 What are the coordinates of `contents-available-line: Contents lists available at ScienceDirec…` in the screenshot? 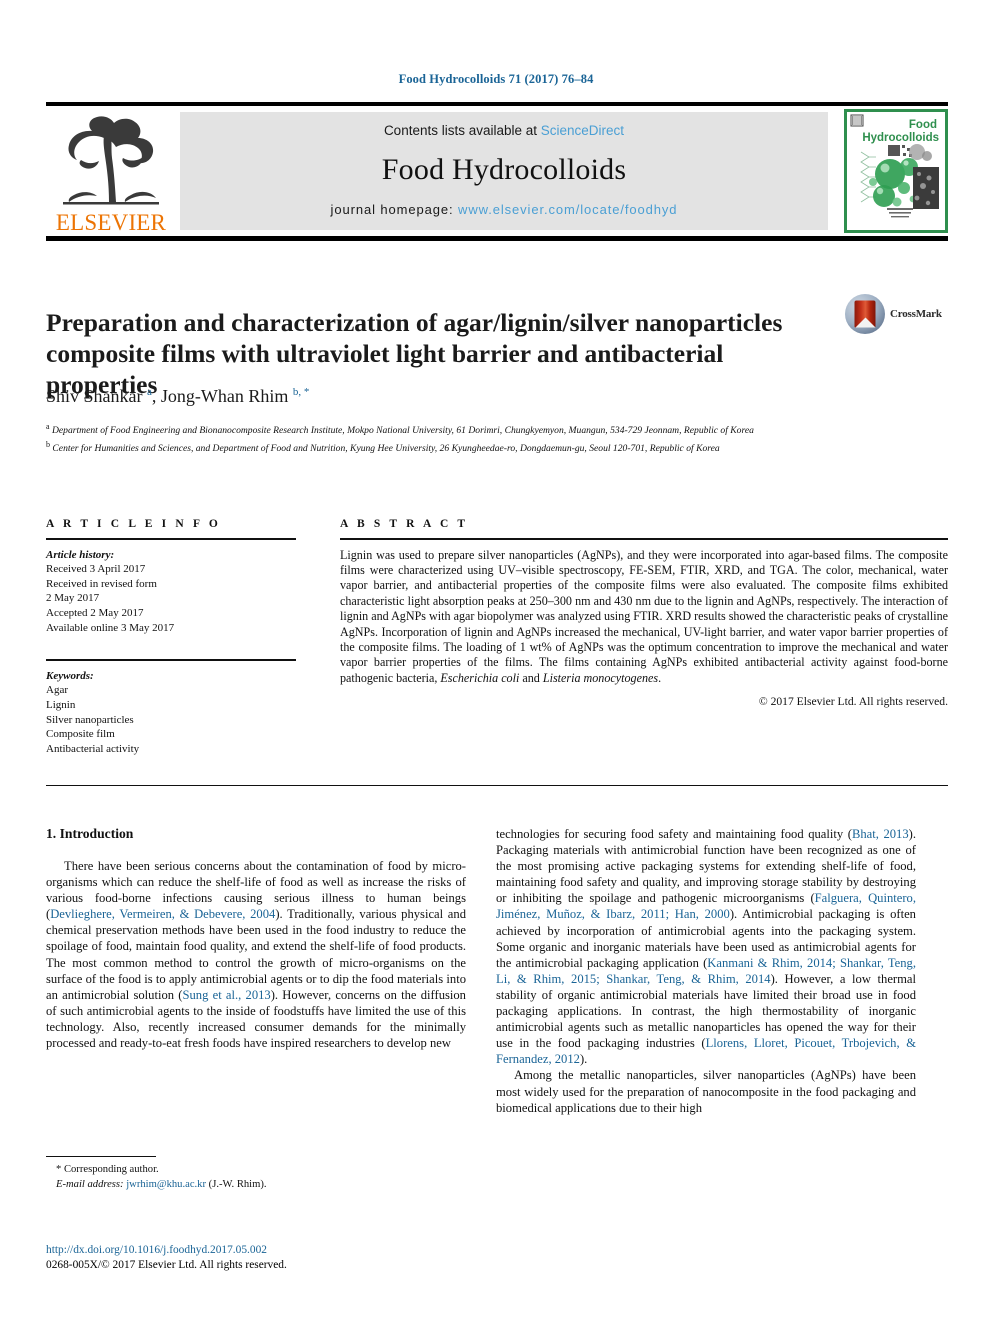 It's located at (504, 130).